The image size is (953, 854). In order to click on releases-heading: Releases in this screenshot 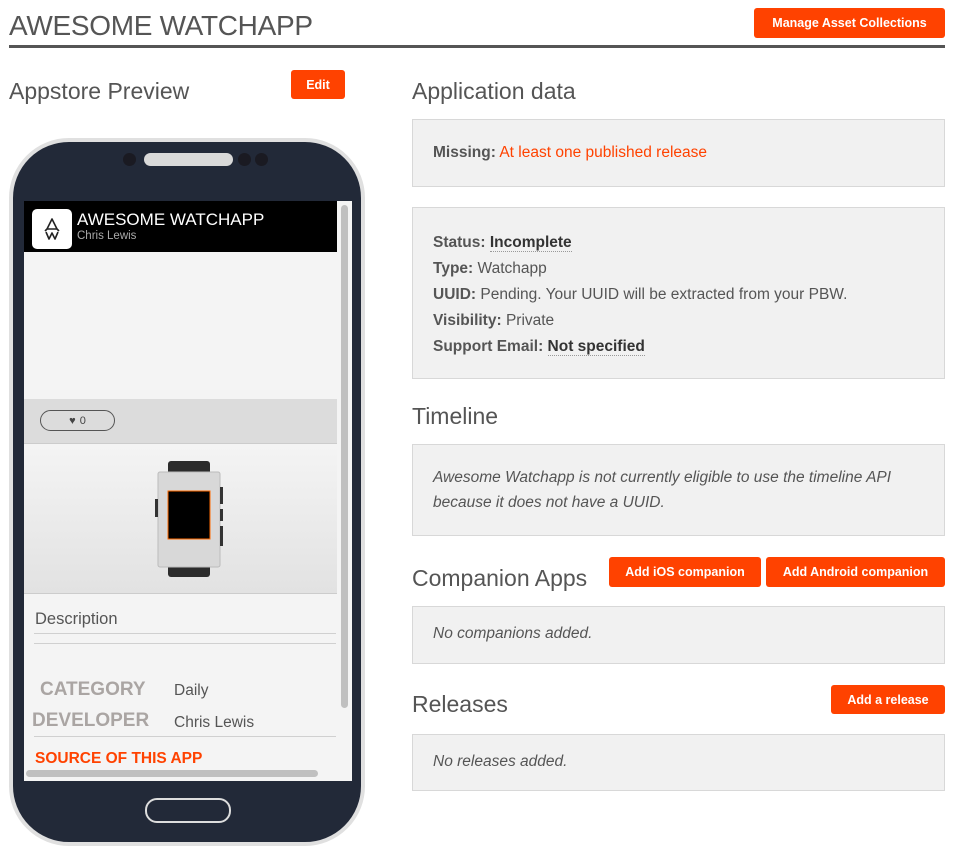, I will do `click(460, 704)`.